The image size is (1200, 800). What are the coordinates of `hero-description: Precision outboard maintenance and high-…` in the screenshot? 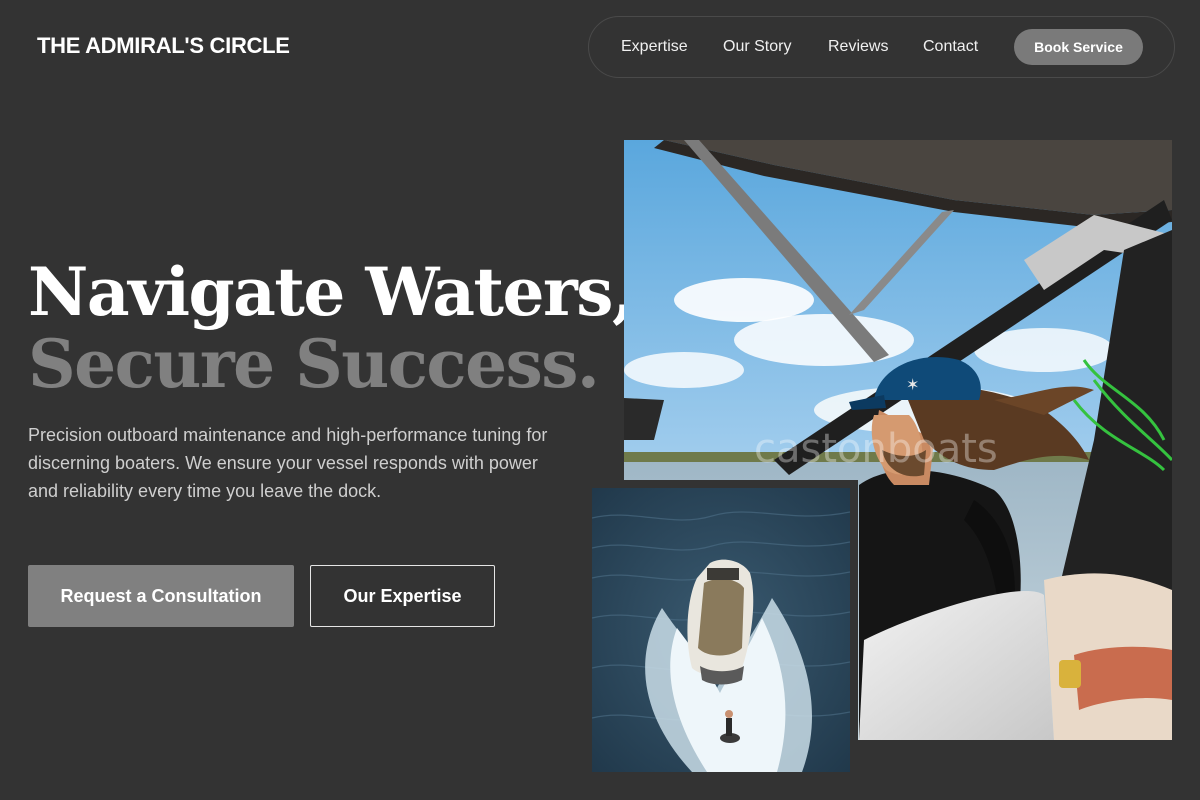 It's located at (288, 463).